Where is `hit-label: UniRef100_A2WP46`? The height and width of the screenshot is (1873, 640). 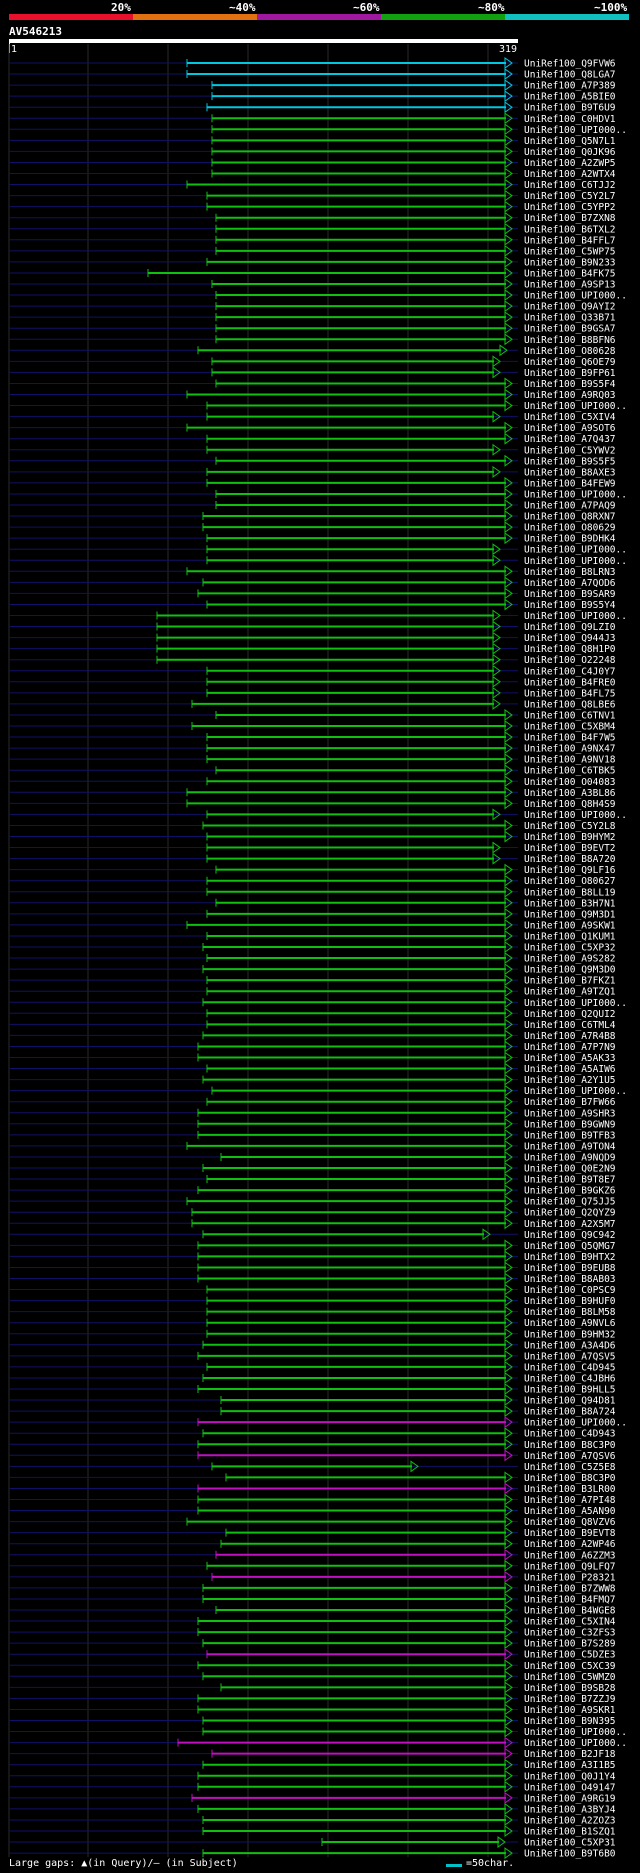 hit-label: UniRef100_A2WP46 is located at coordinates (570, 1544).